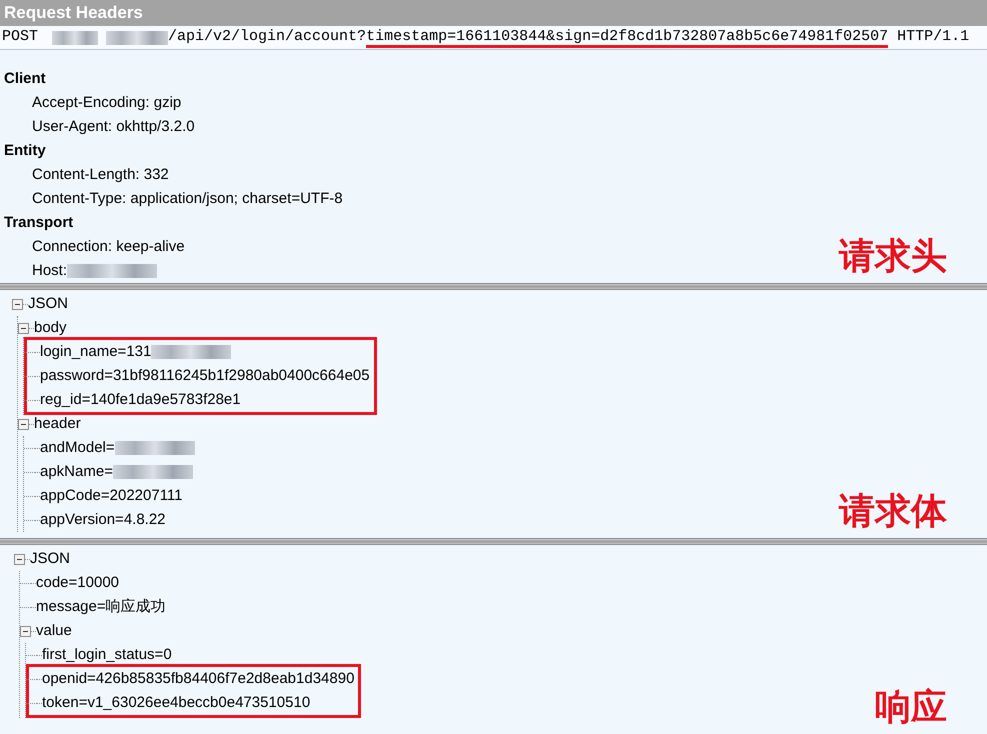 This screenshot has height=734, width=987. What do you see at coordinates (893, 255) in the screenshot?
I see `annotation-label: 请求头` at bounding box center [893, 255].